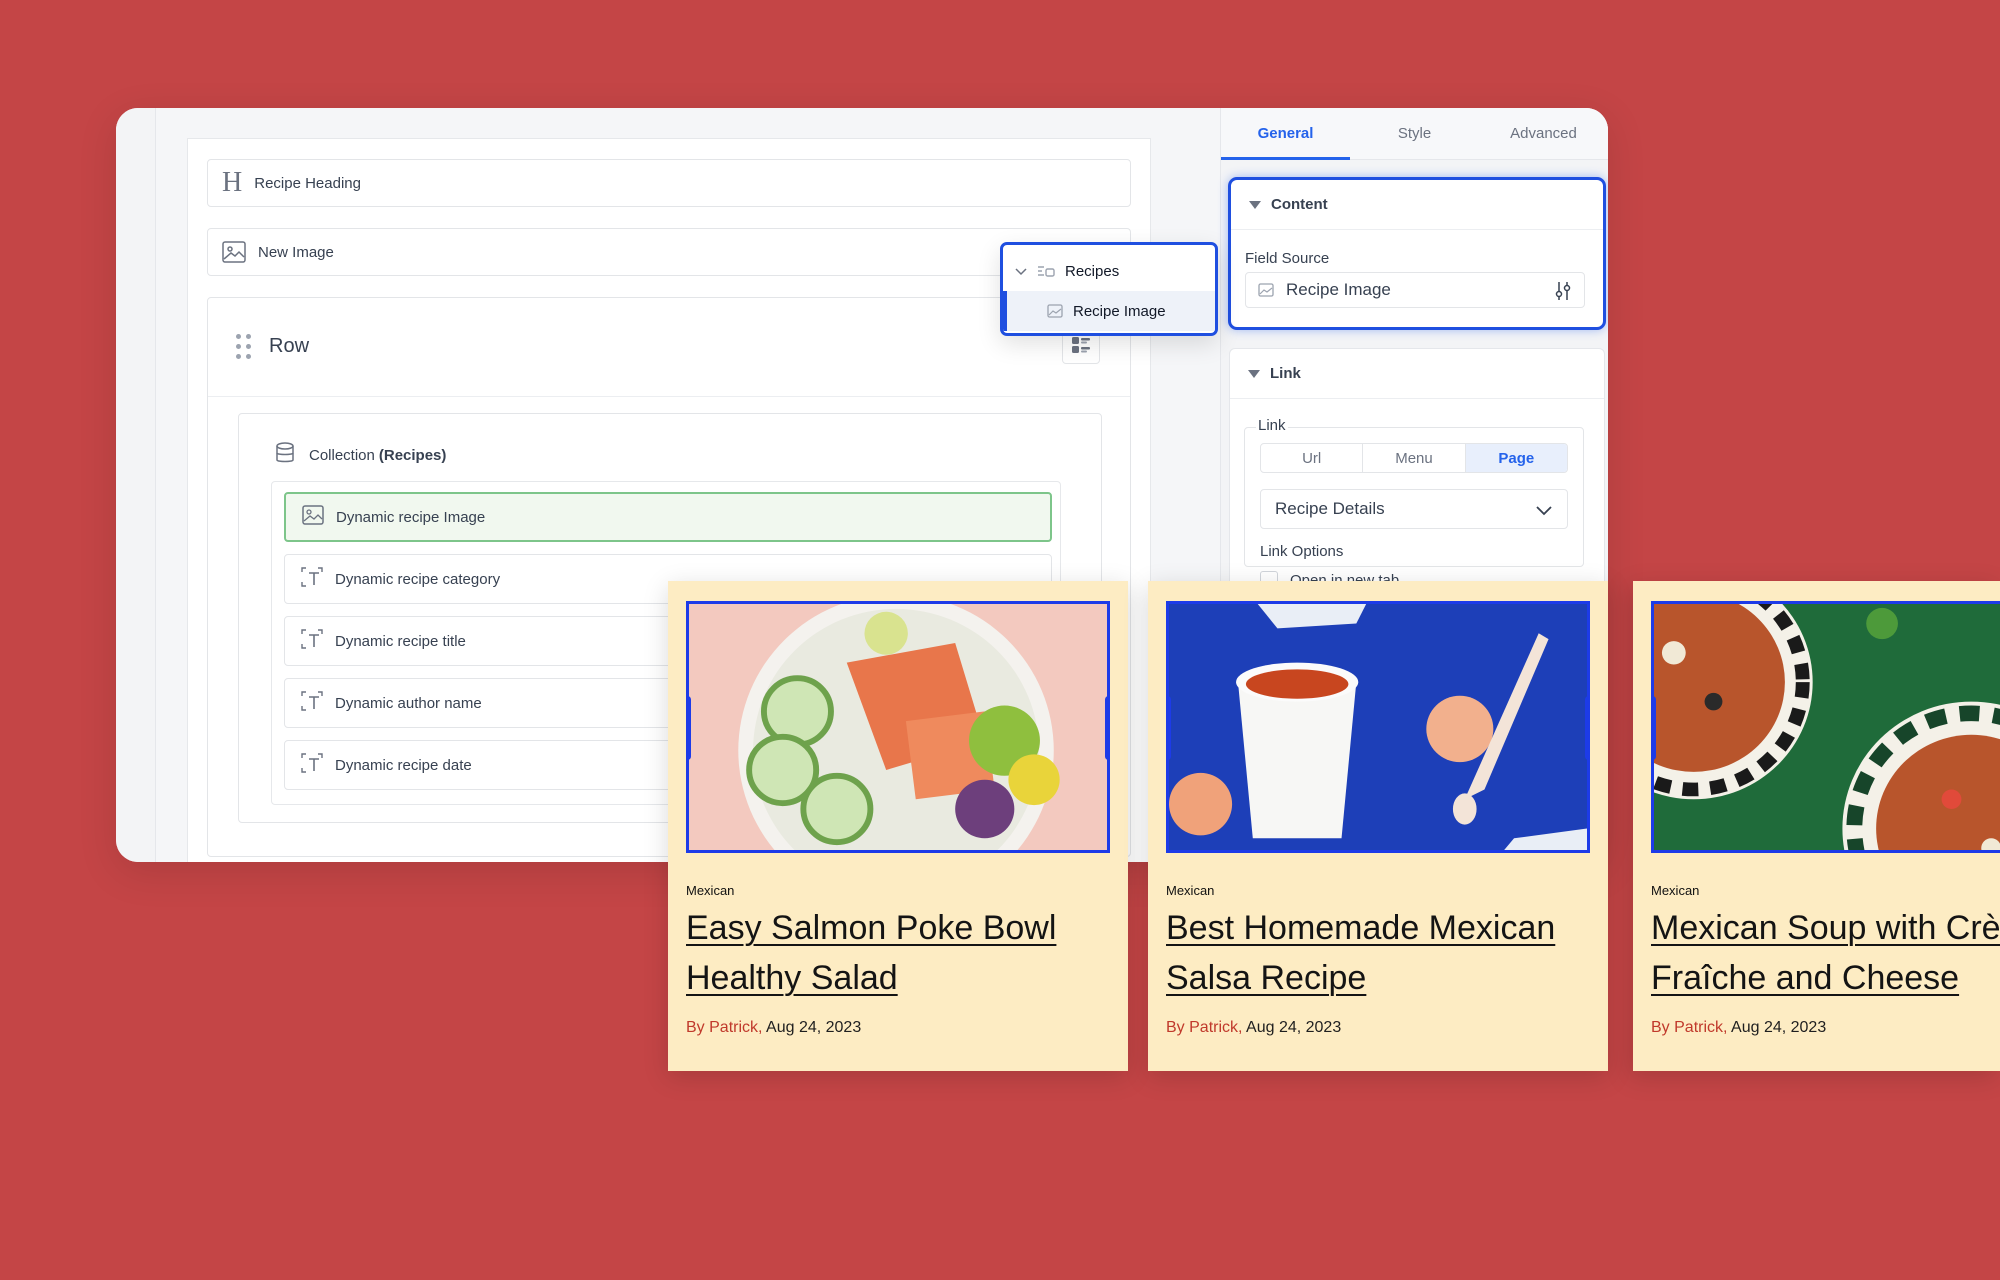  I want to click on block-label: Recipe Heading, so click(307, 183).